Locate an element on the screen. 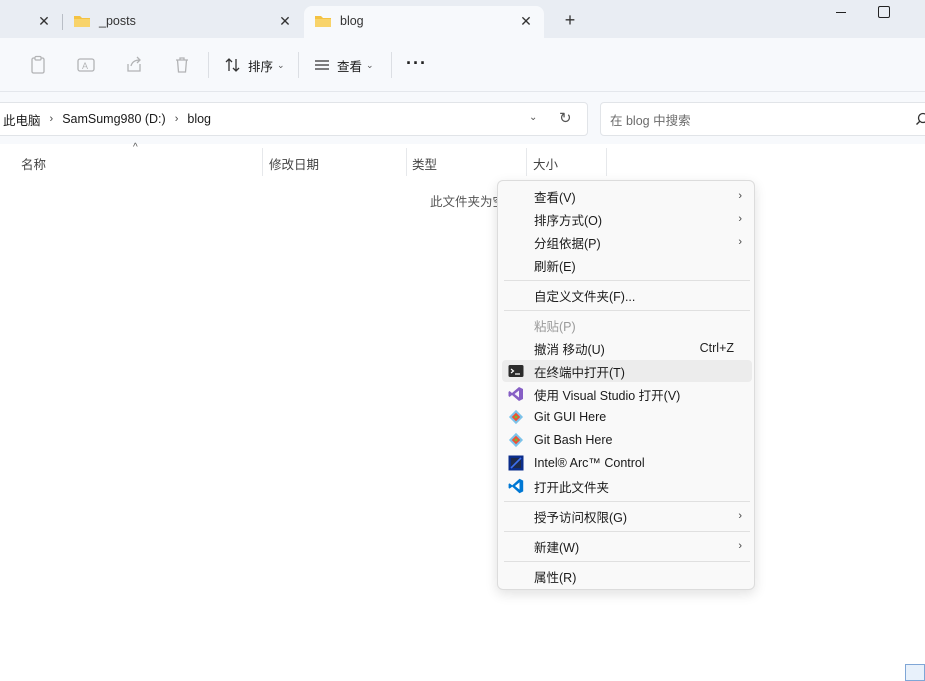 The height and width of the screenshot is (681, 925). menu-item-new: 新建(W) › is located at coordinates (627, 546).